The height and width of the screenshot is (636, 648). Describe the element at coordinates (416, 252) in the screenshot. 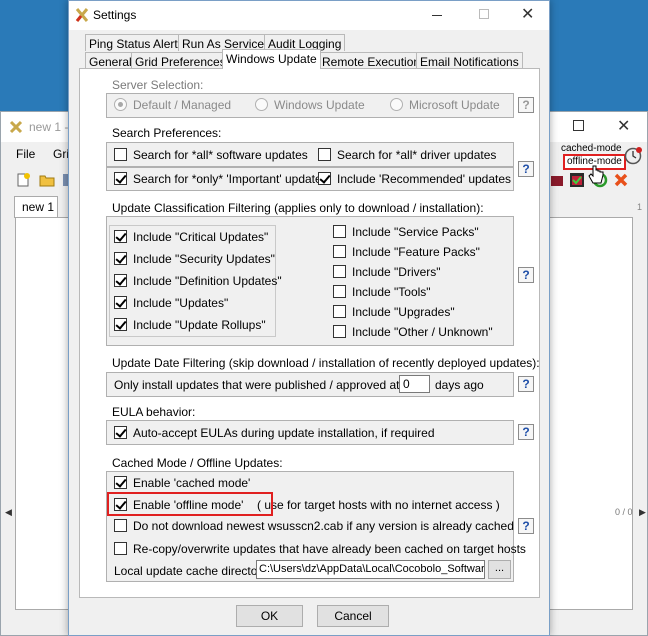

I see `include-feature-packs-label: Include "Feature Packs"` at that location.